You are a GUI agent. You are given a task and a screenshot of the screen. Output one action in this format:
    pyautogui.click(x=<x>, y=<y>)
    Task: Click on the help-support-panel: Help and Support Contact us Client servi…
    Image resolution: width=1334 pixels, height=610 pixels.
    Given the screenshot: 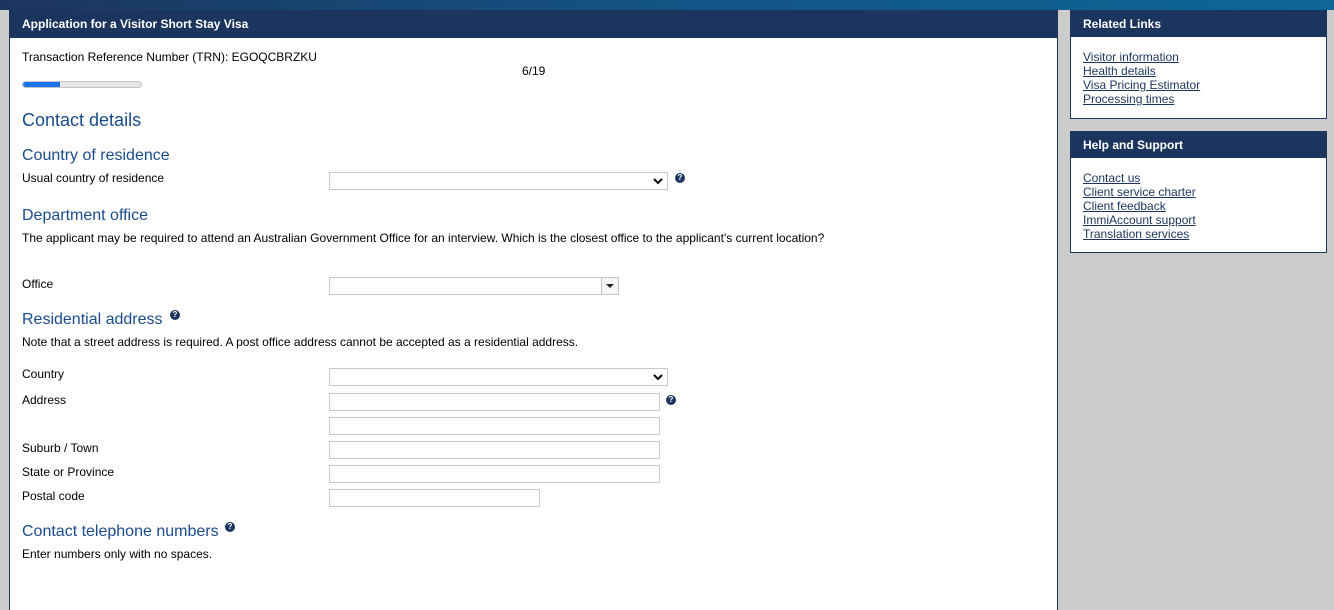 What is the action you would take?
    pyautogui.click(x=1198, y=192)
    